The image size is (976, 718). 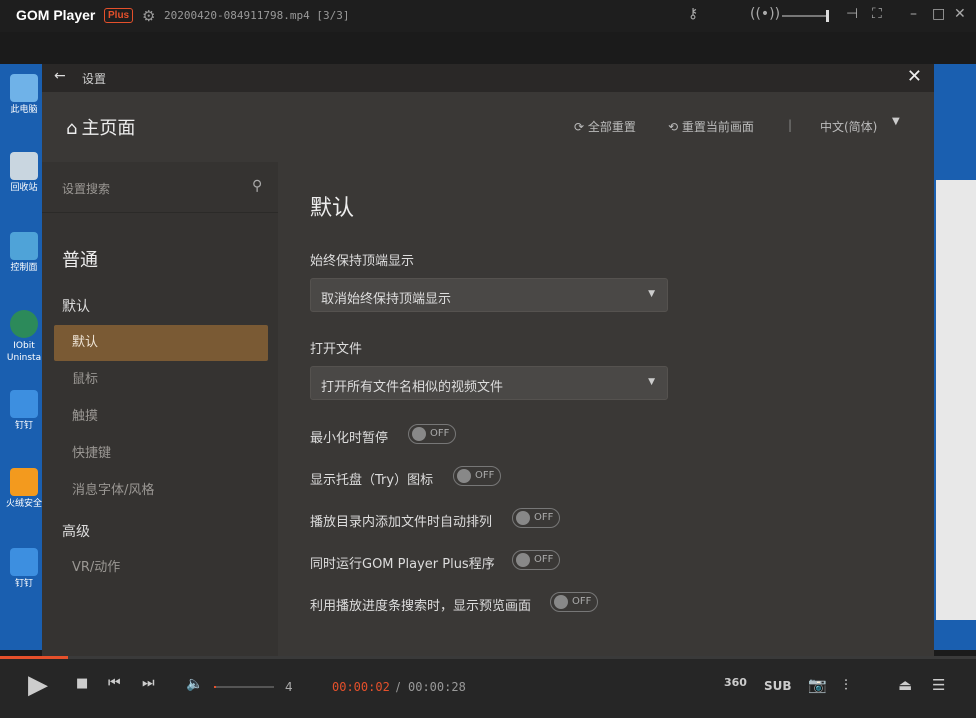 What do you see at coordinates (114, 683) in the screenshot?
I see `previous-icon: ⏮` at bounding box center [114, 683].